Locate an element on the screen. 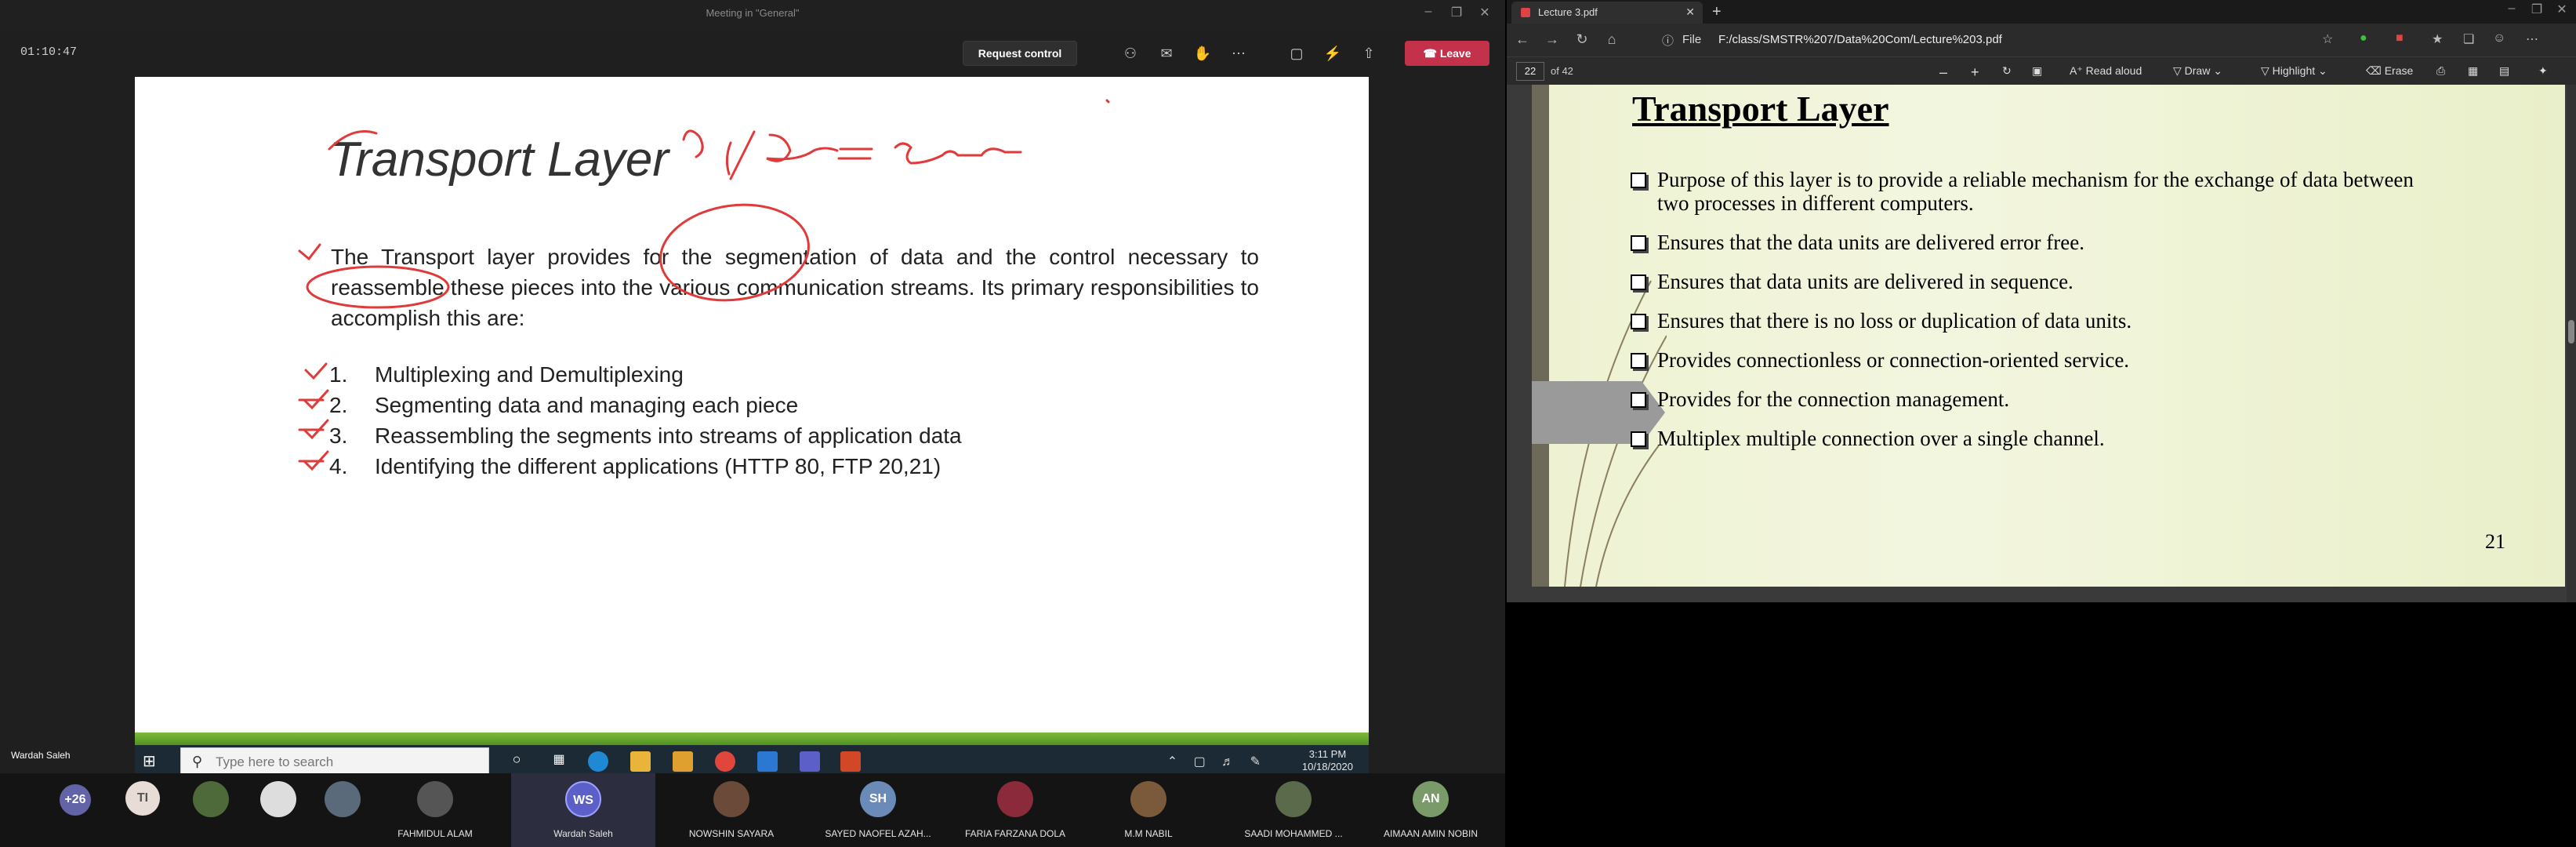 The height and width of the screenshot is (847, 2576). vertical-scrollbar is located at coordinates (2572, 343).